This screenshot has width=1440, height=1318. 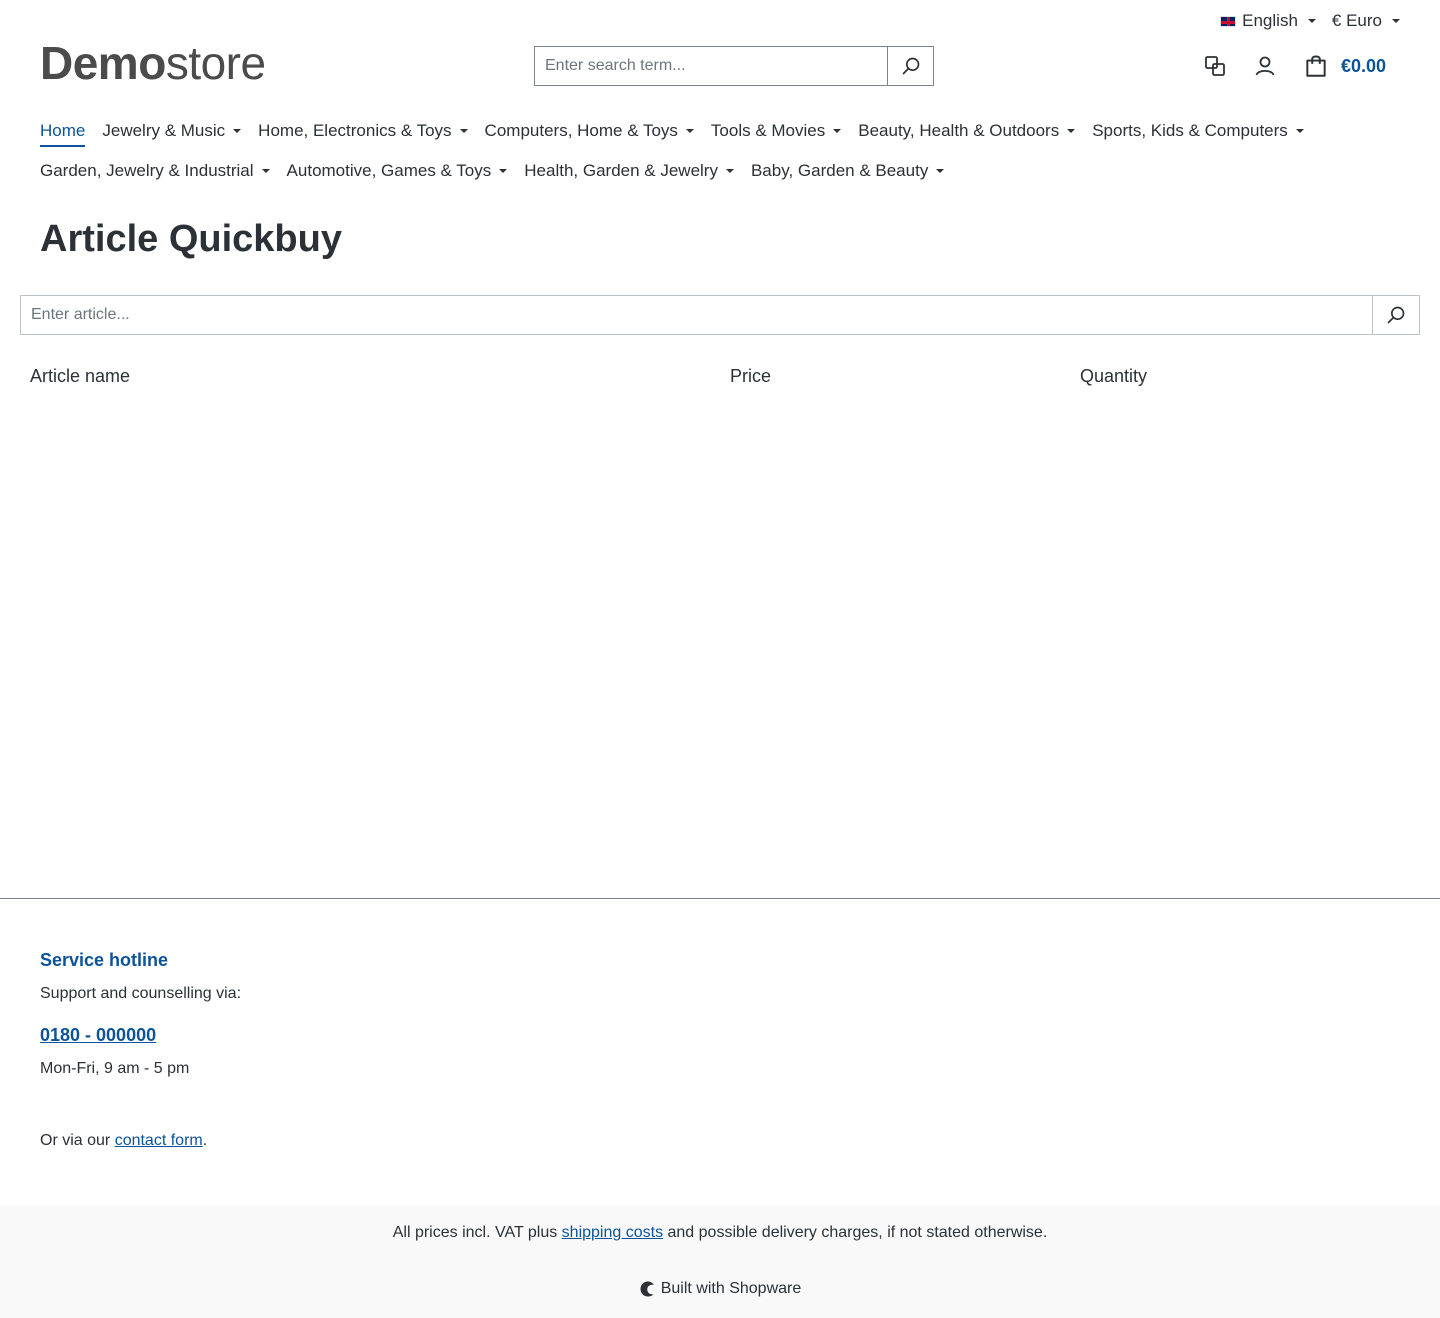 I want to click on logo-bold-text: Demo, so click(x=103, y=63).